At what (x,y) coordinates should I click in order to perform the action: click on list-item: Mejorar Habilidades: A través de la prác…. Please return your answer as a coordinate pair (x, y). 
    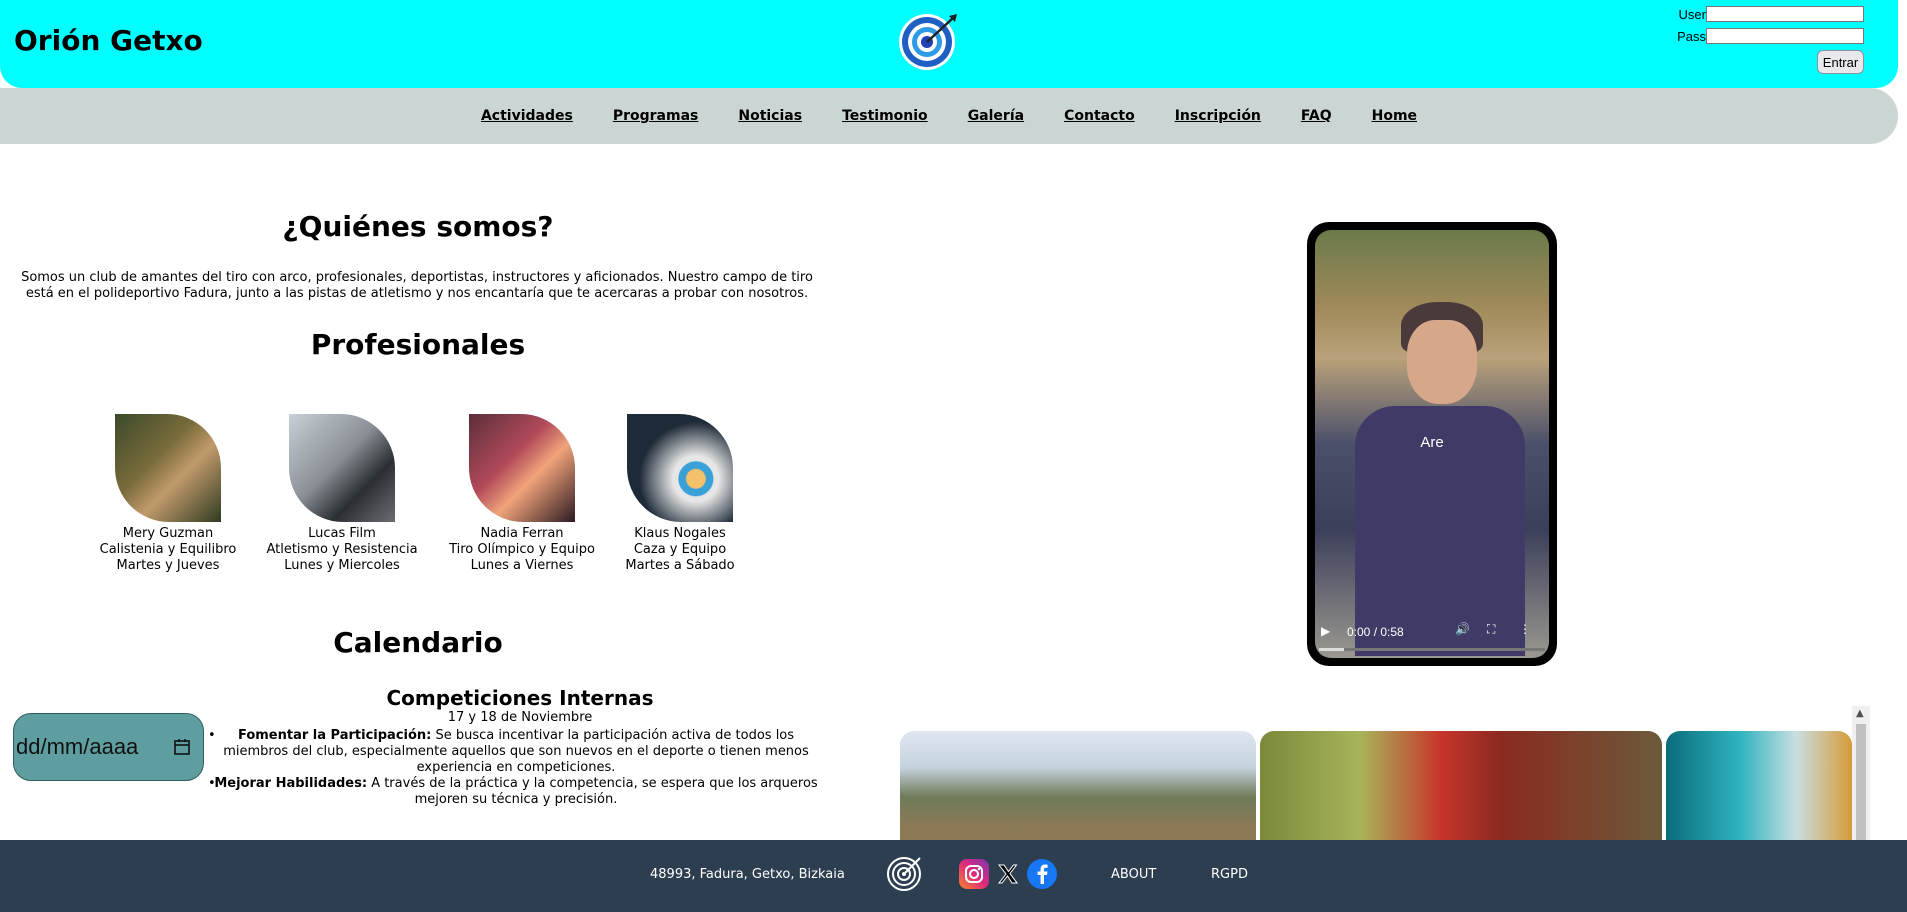
    Looking at the image, I should click on (519, 792).